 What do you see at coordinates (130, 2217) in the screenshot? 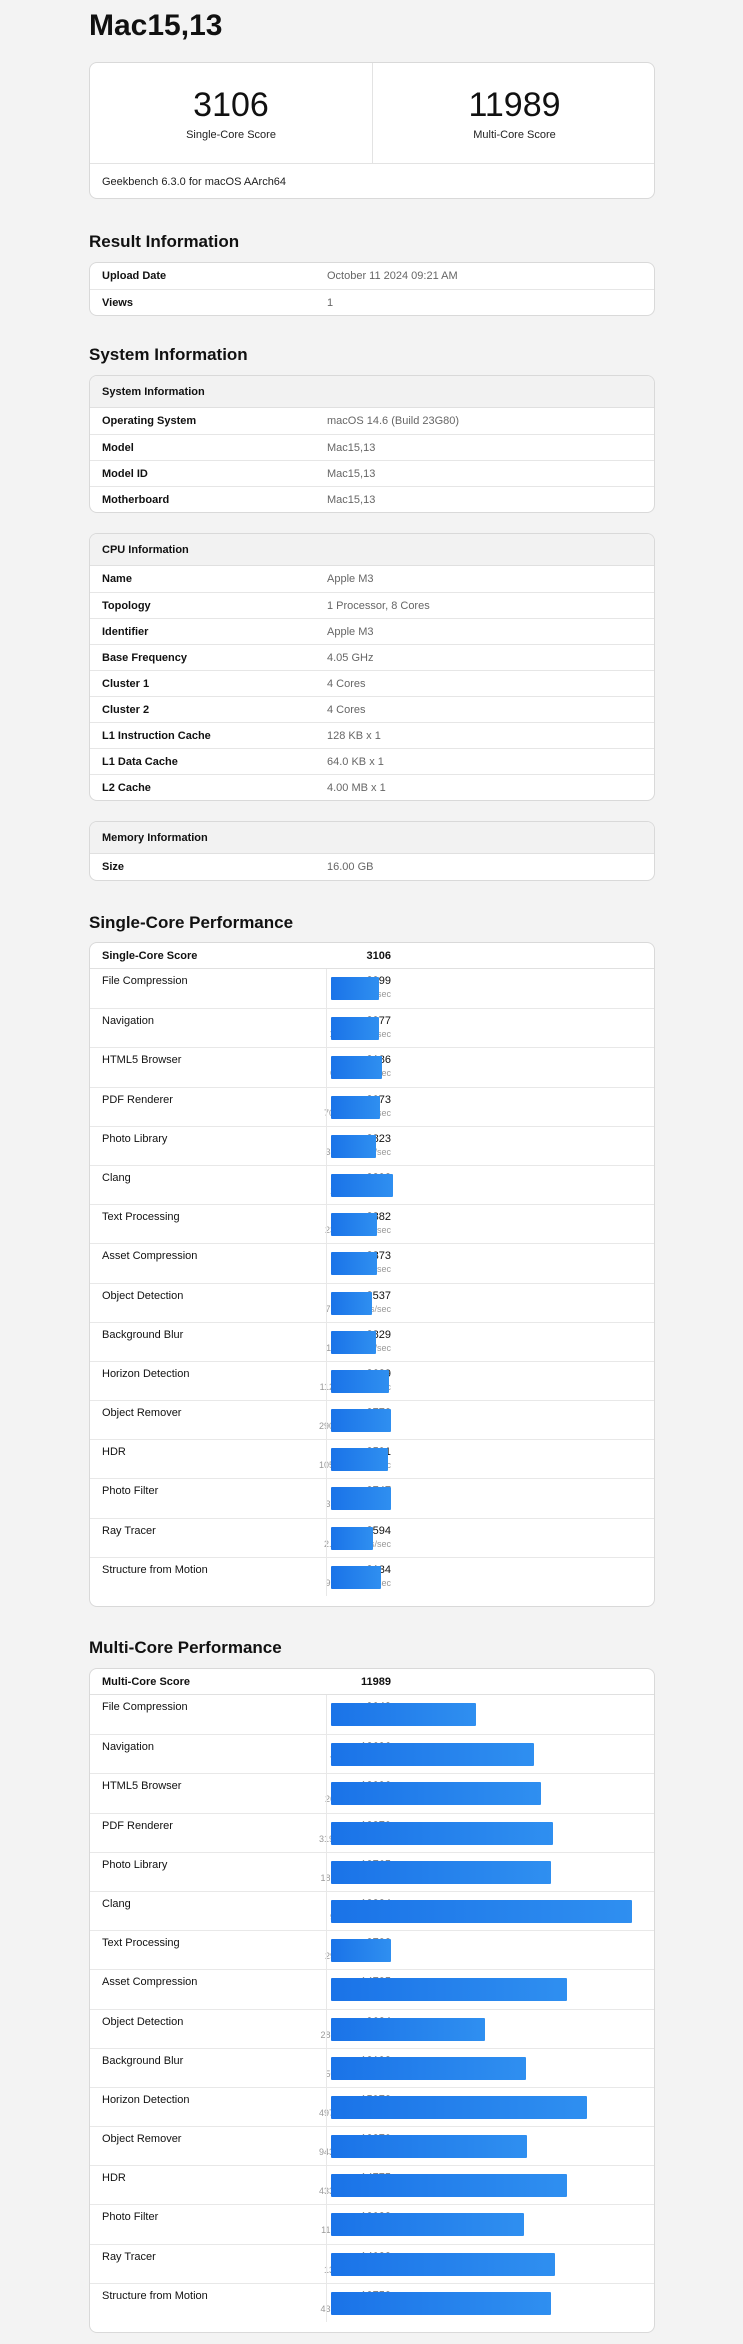
I see `benchmark-name: Photo Filter` at bounding box center [130, 2217].